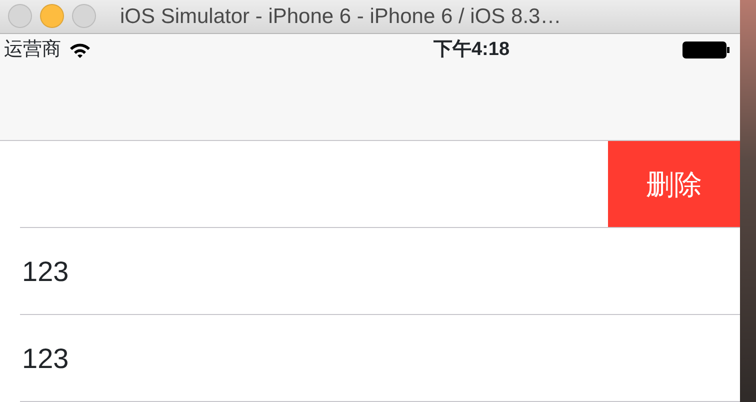  I want to click on wifi-icon, so click(80, 50).